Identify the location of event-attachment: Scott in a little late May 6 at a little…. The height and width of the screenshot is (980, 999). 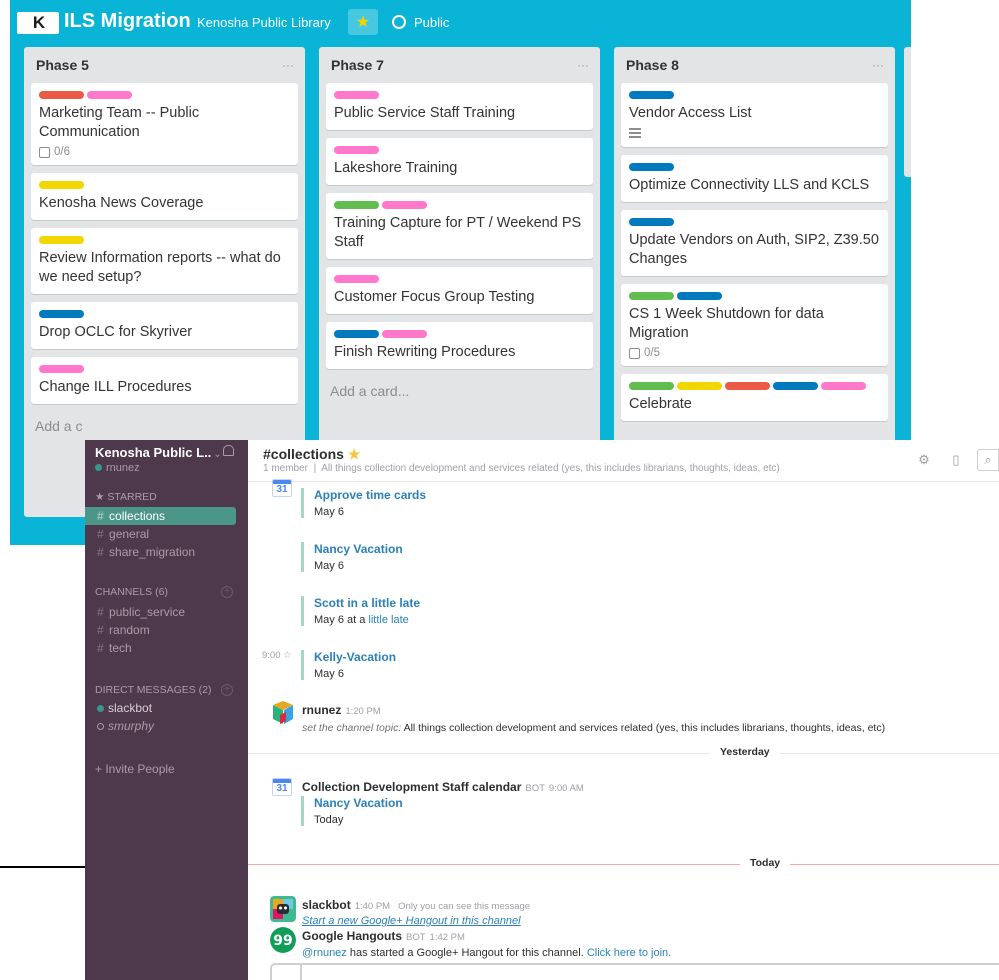
(360, 611).